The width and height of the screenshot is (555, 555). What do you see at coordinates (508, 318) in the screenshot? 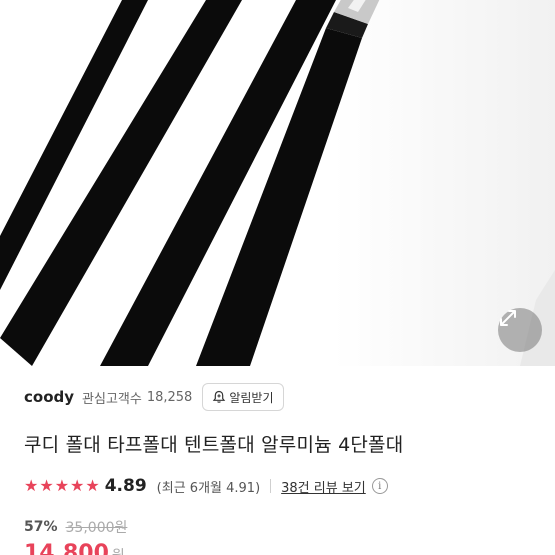
I see `expand-arrows-icon` at bounding box center [508, 318].